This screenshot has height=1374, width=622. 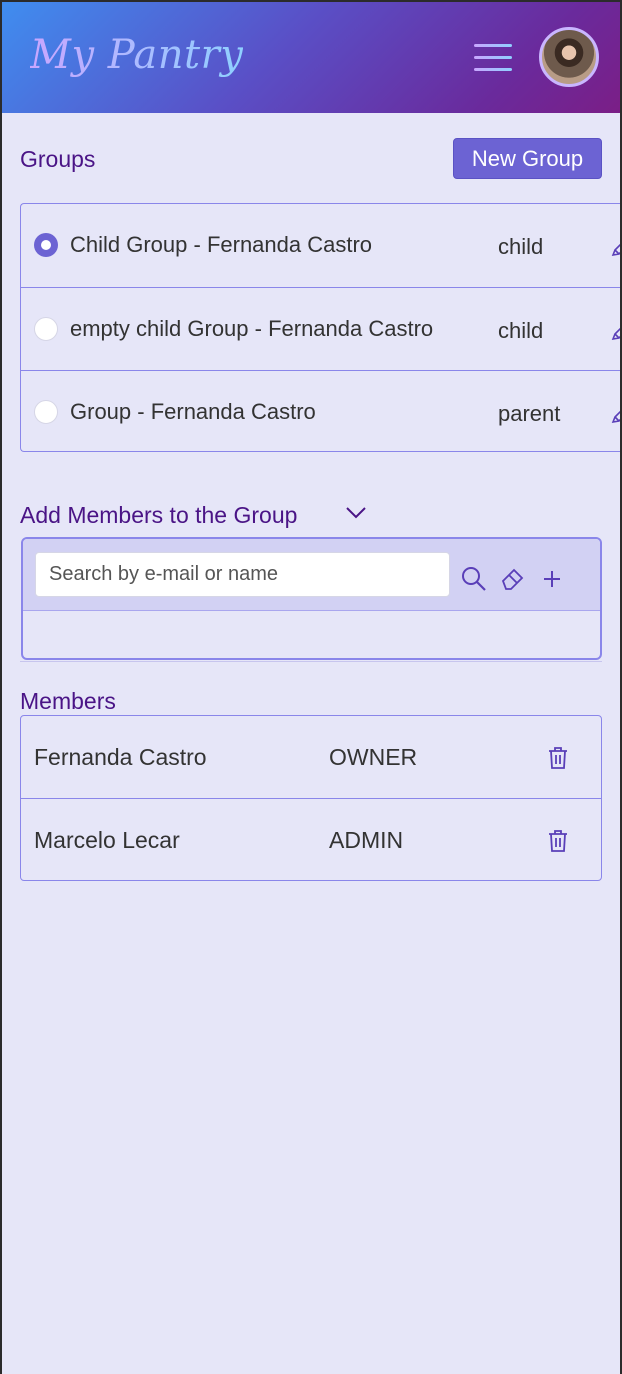 I want to click on eraser-icon, so click(x=513, y=579).